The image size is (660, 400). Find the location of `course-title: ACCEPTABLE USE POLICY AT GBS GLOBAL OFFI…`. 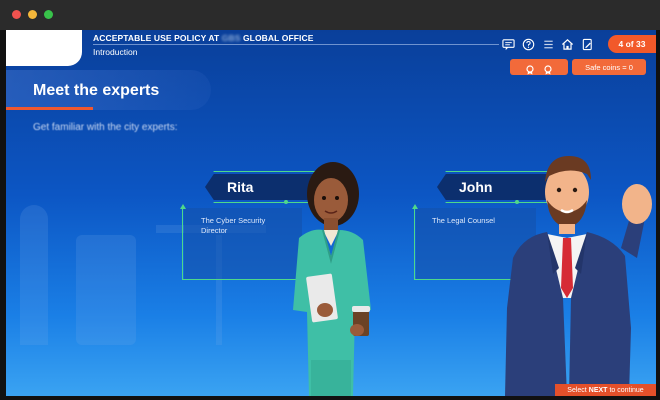

course-title: ACCEPTABLE USE POLICY AT GBS GLOBAL OFFI… is located at coordinates (203, 38).